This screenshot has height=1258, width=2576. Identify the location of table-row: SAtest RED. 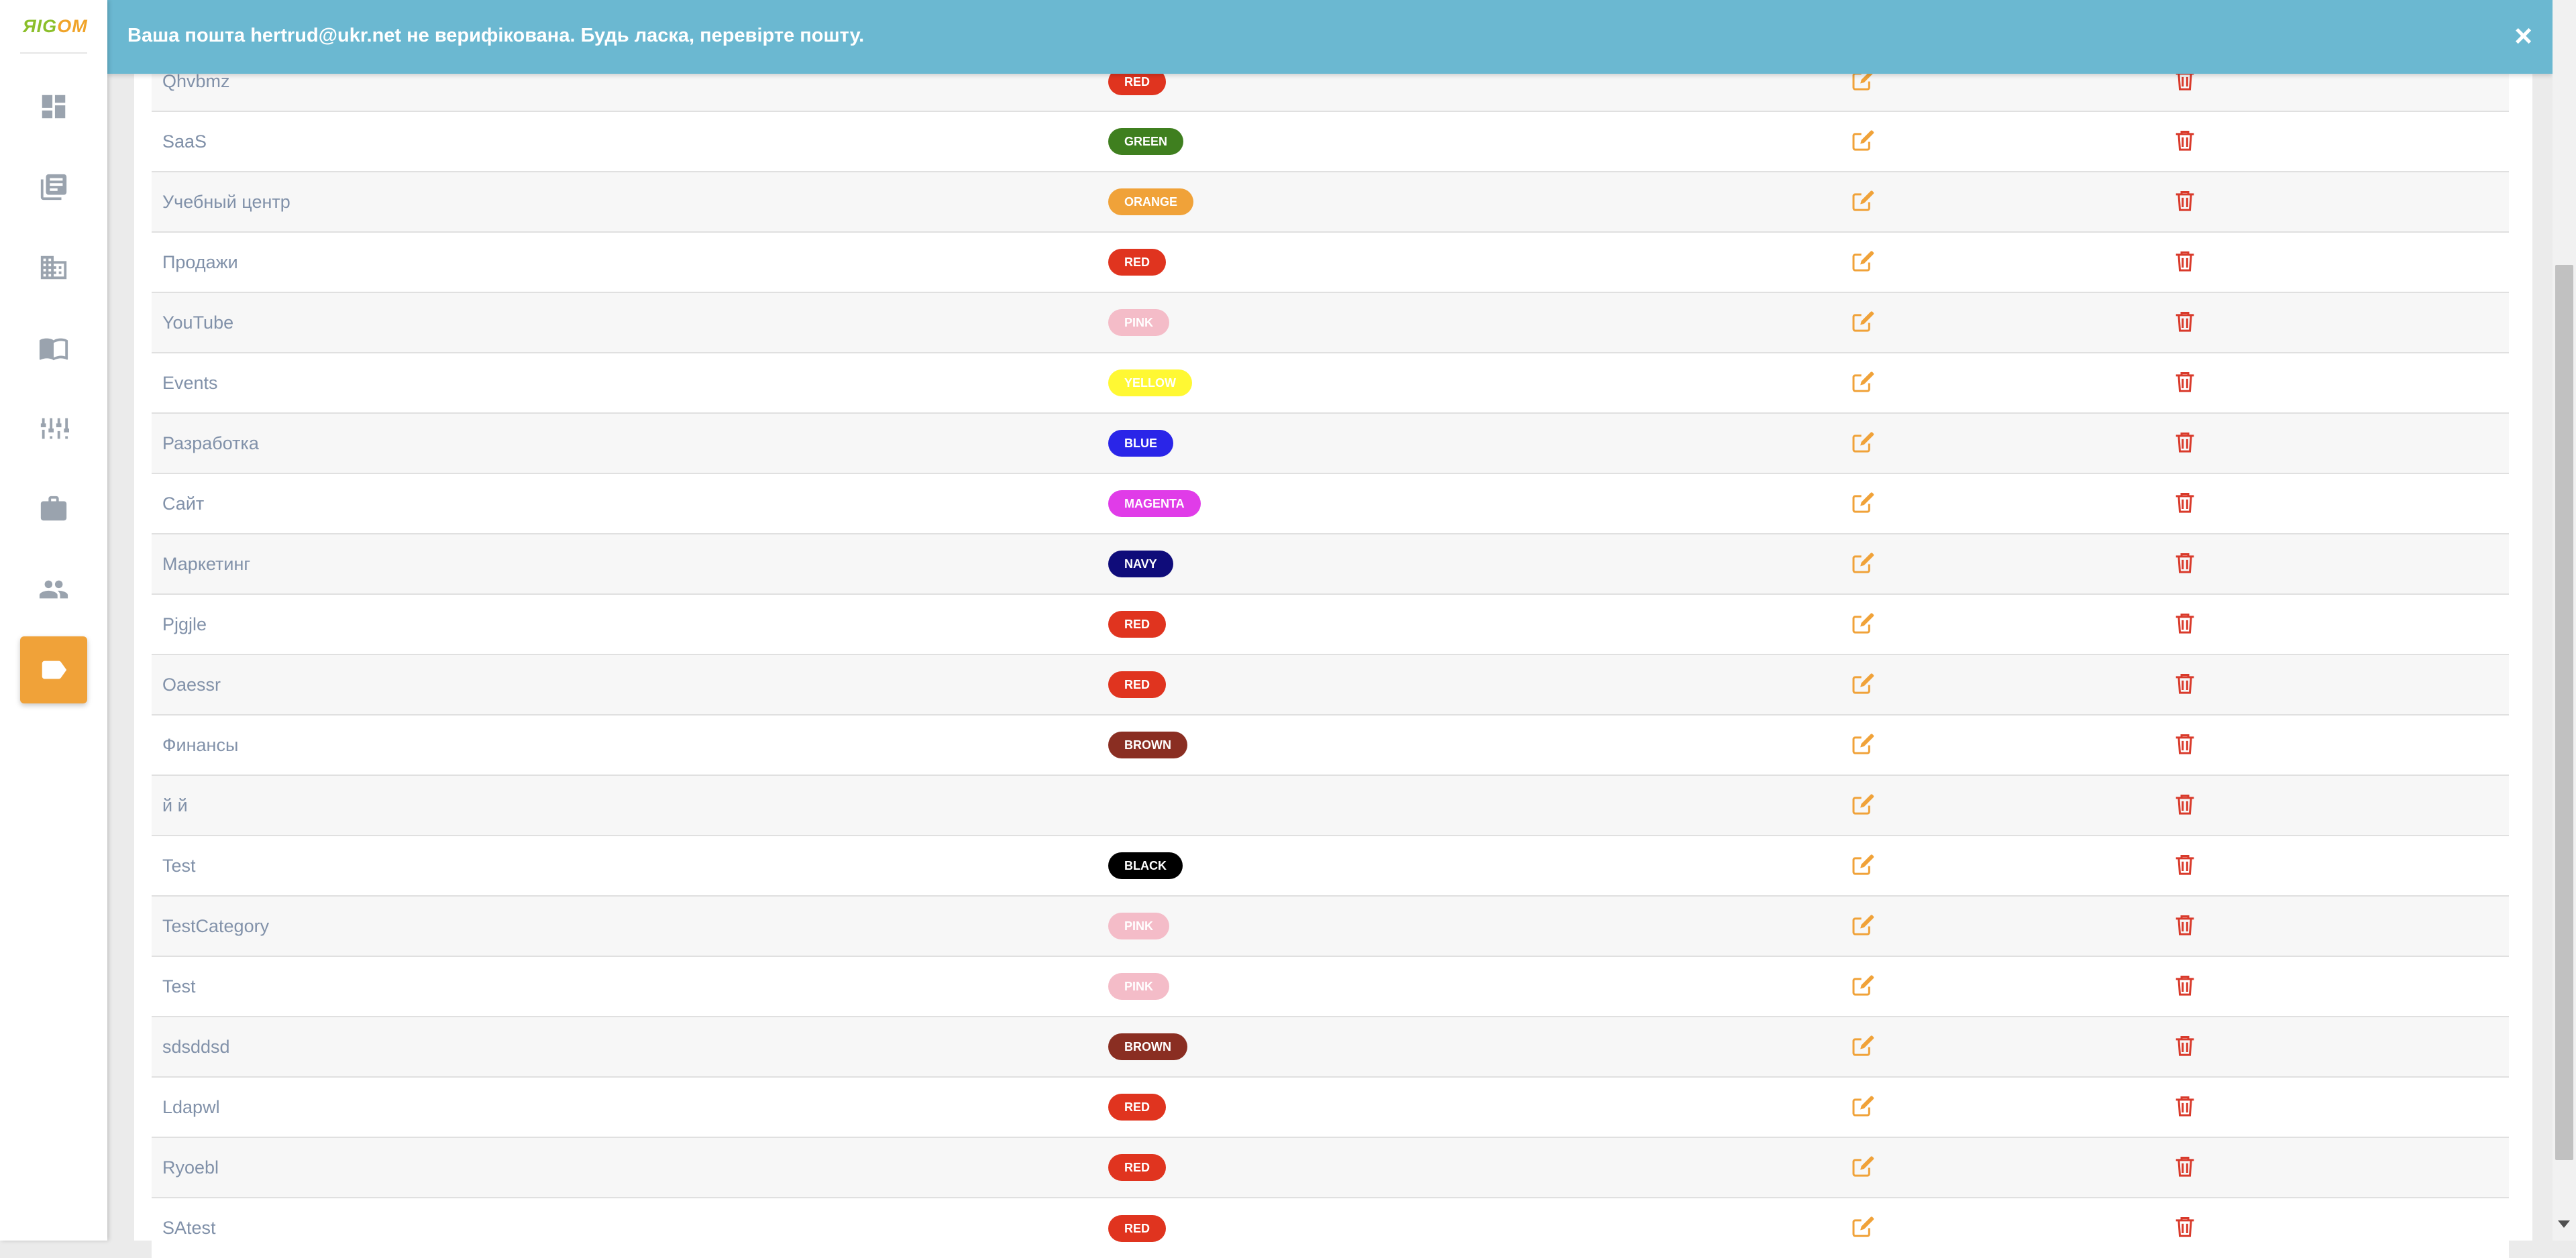
(1330, 1228).